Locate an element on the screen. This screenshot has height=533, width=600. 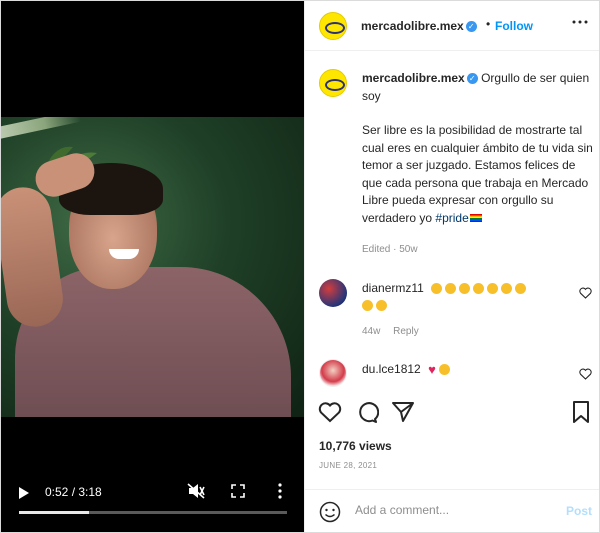
comment-time: 44w is located at coordinates (371, 331).